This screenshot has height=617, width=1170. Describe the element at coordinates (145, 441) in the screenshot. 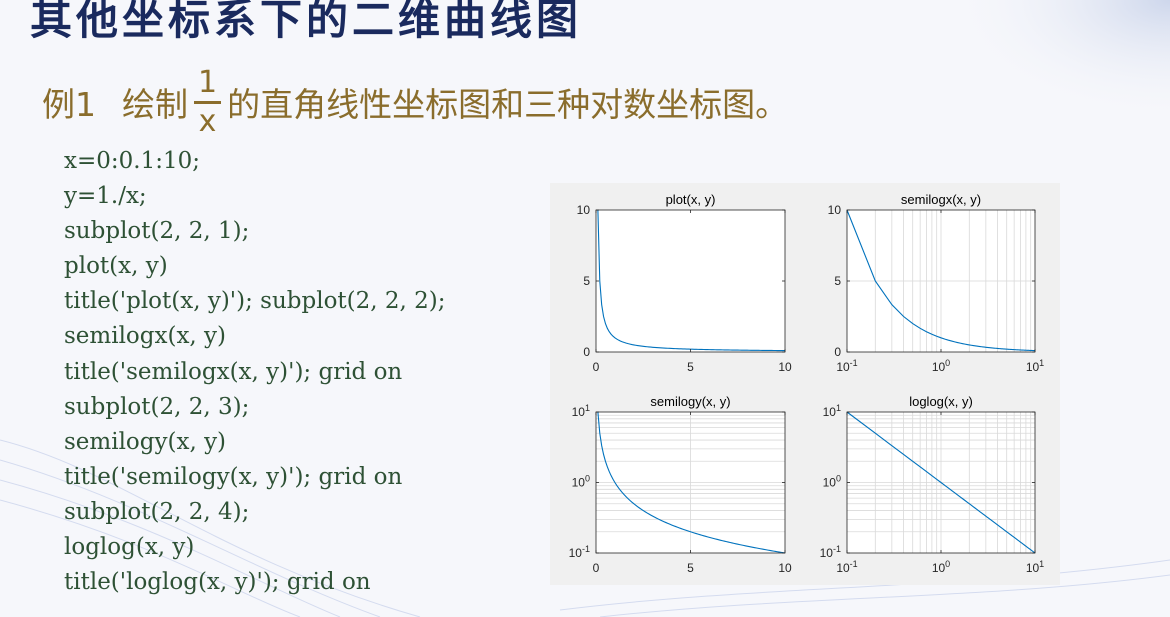

I see `code-line: semilogy(x, y)` at that location.